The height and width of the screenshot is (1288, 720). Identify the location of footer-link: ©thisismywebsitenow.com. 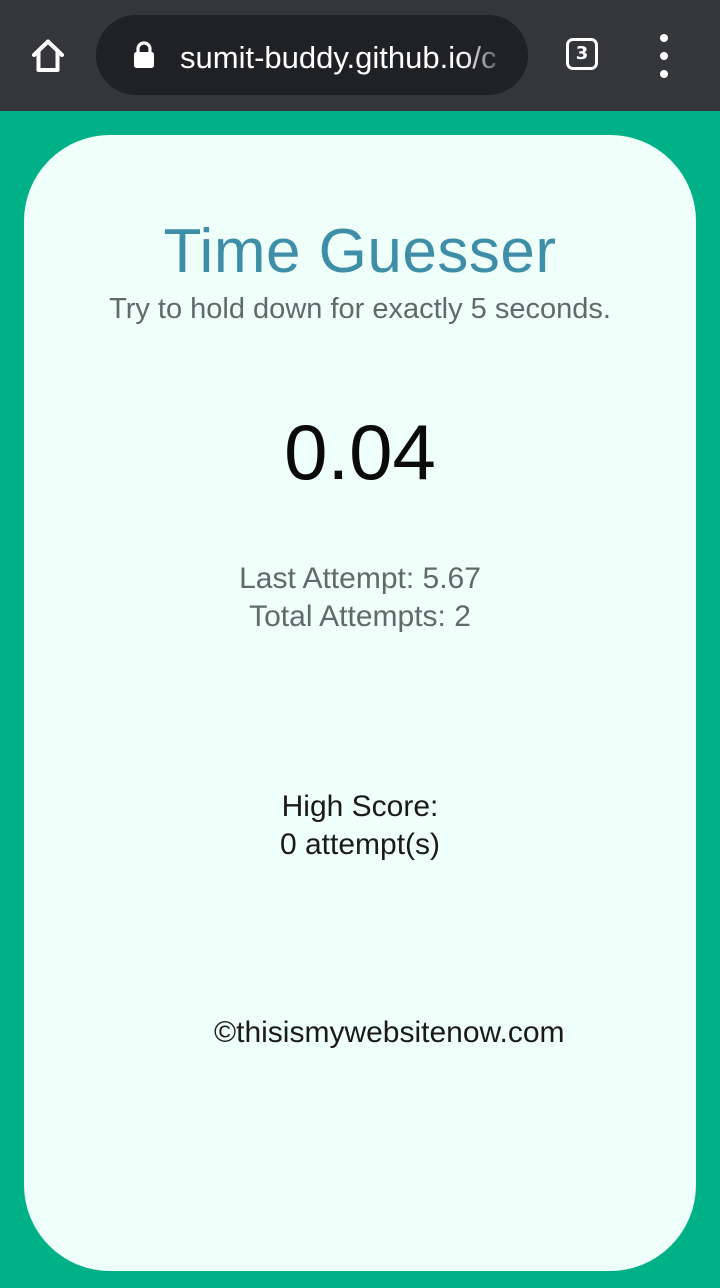
(389, 1033).